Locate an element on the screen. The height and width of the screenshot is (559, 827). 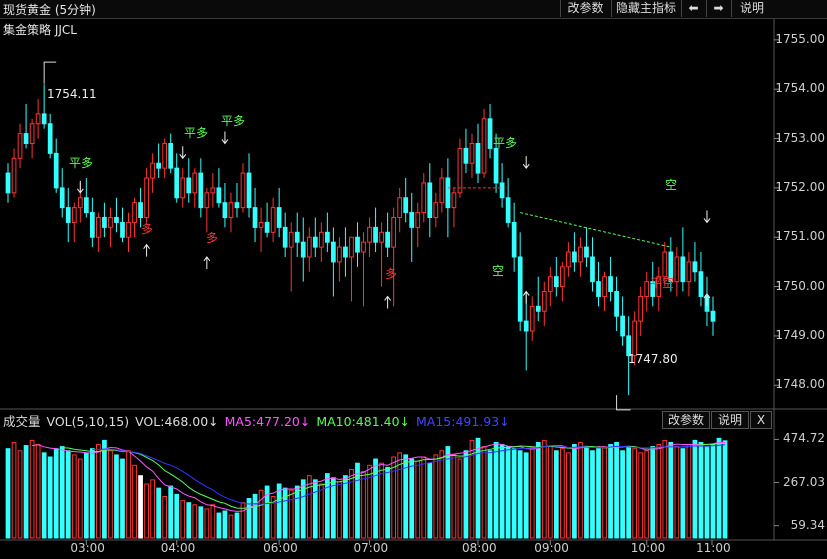
ma5-value: MA5:477.20↓ is located at coordinates (267, 421).